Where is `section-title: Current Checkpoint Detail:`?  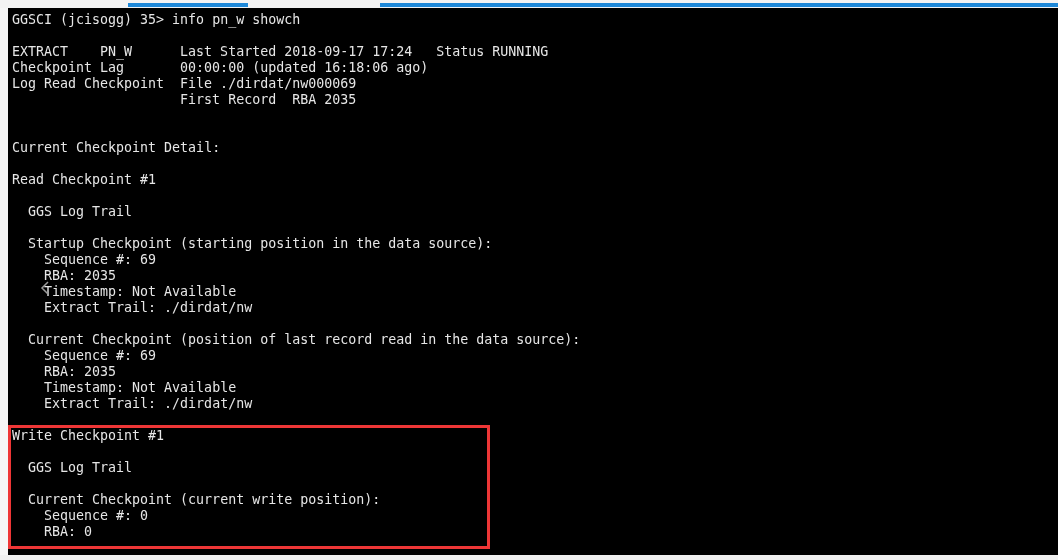 section-title: Current Checkpoint Detail: is located at coordinates (116, 148).